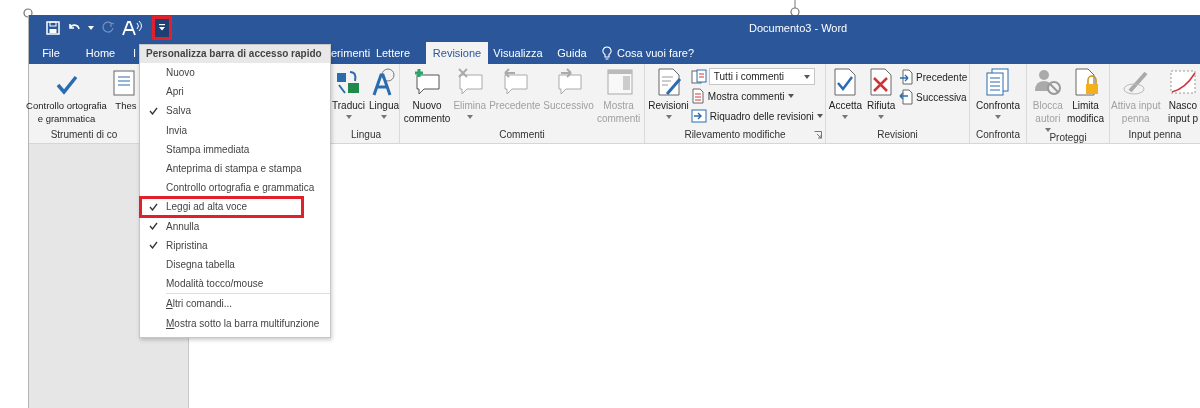 This screenshot has height=408, width=1200. I want to click on group-label: Input penna, so click(1155, 134).